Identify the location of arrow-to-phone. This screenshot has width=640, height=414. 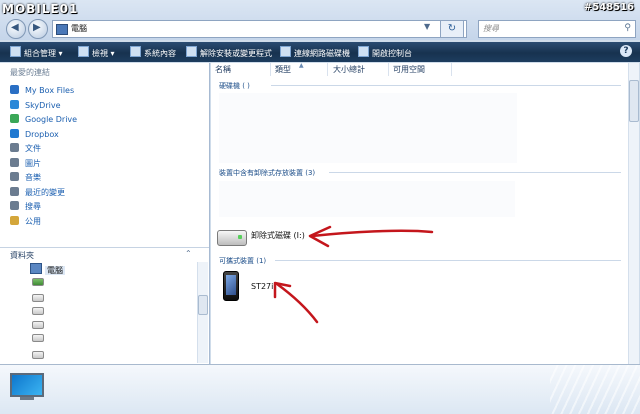
(297, 303).